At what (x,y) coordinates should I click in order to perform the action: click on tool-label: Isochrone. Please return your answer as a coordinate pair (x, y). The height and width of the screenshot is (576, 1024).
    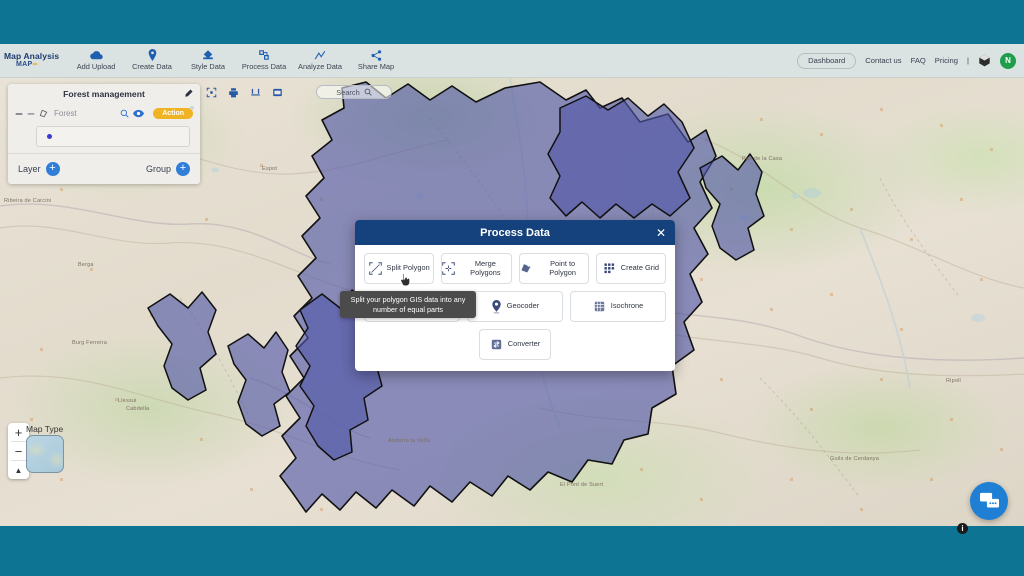
    Looking at the image, I should click on (627, 306).